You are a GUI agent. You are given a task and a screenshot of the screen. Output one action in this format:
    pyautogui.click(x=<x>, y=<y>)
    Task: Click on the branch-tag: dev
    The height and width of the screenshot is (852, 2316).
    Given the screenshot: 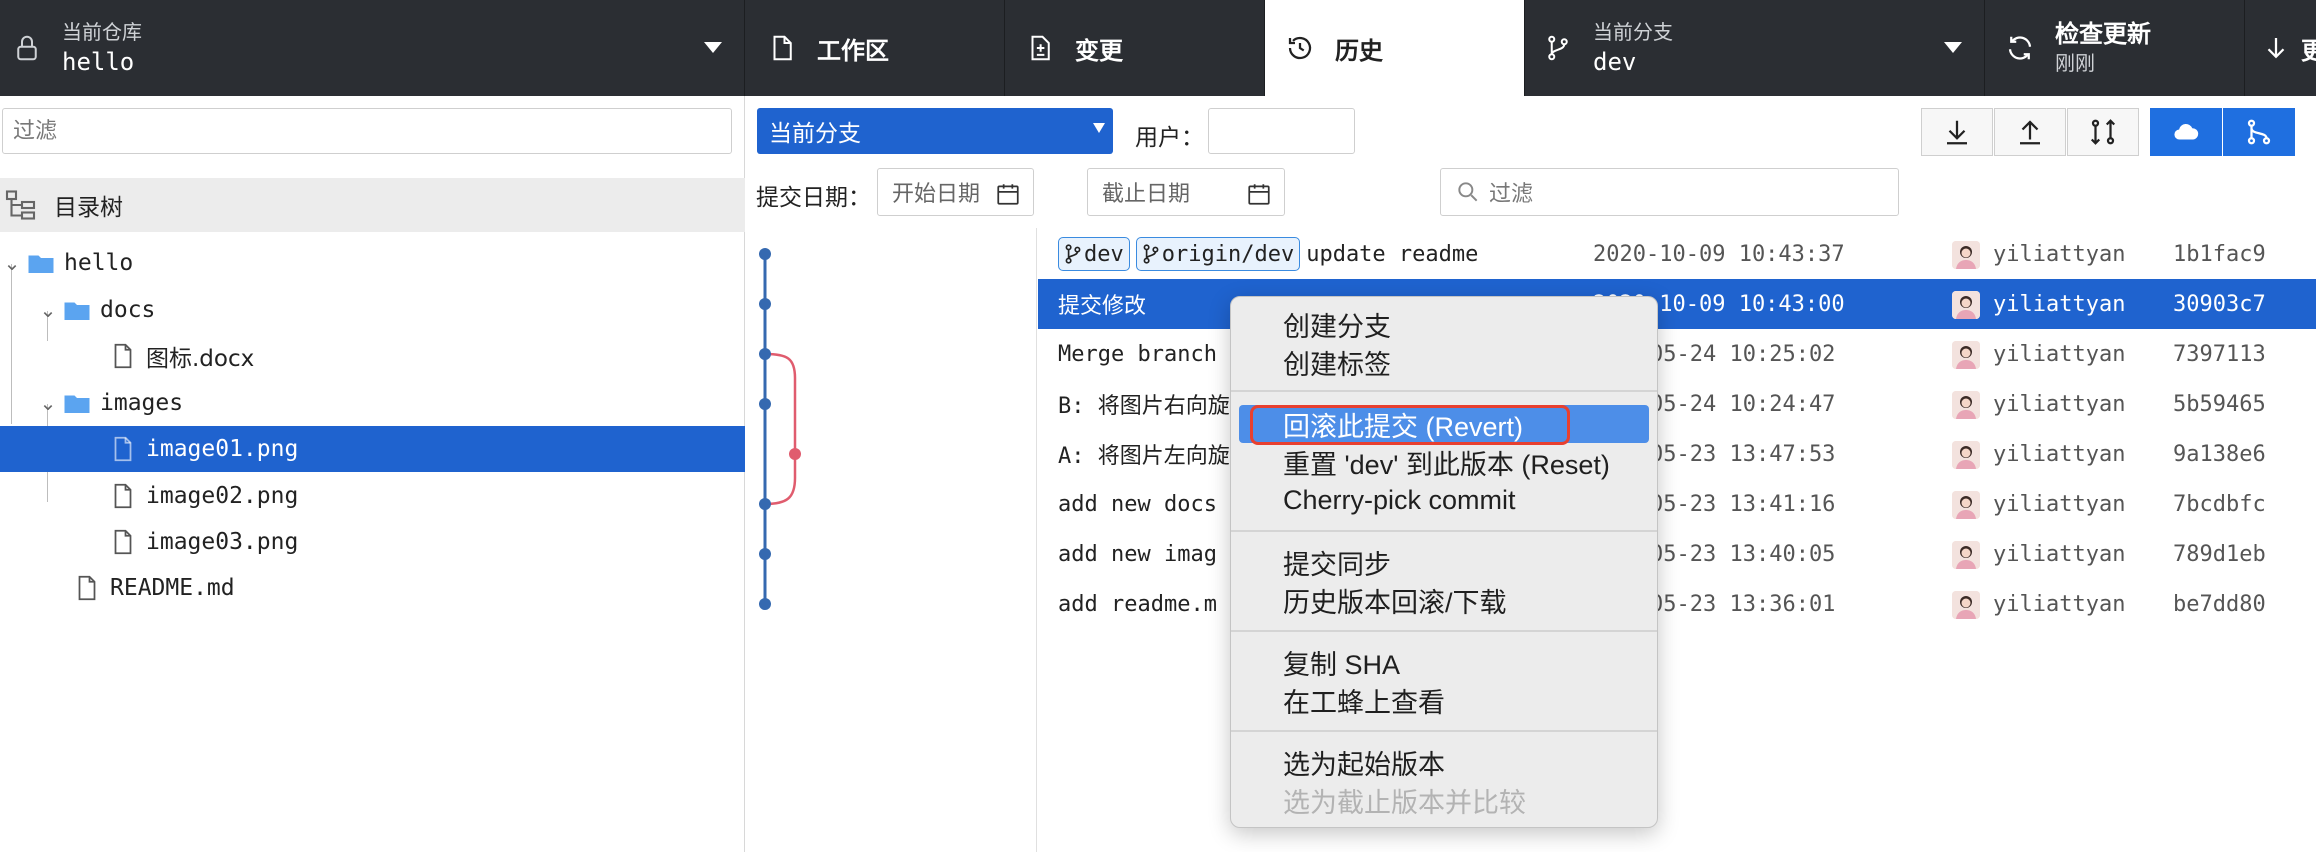 What is the action you would take?
    pyautogui.click(x=1094, y=254)
    